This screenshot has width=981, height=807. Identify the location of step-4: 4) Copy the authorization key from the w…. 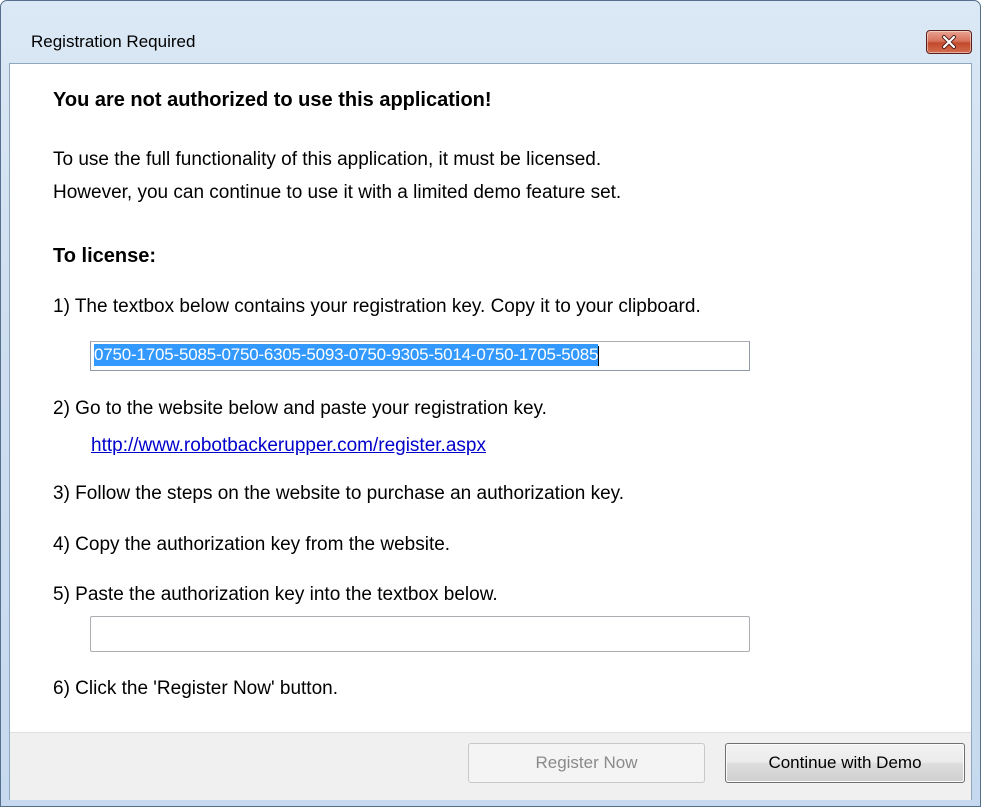
(252, 544).